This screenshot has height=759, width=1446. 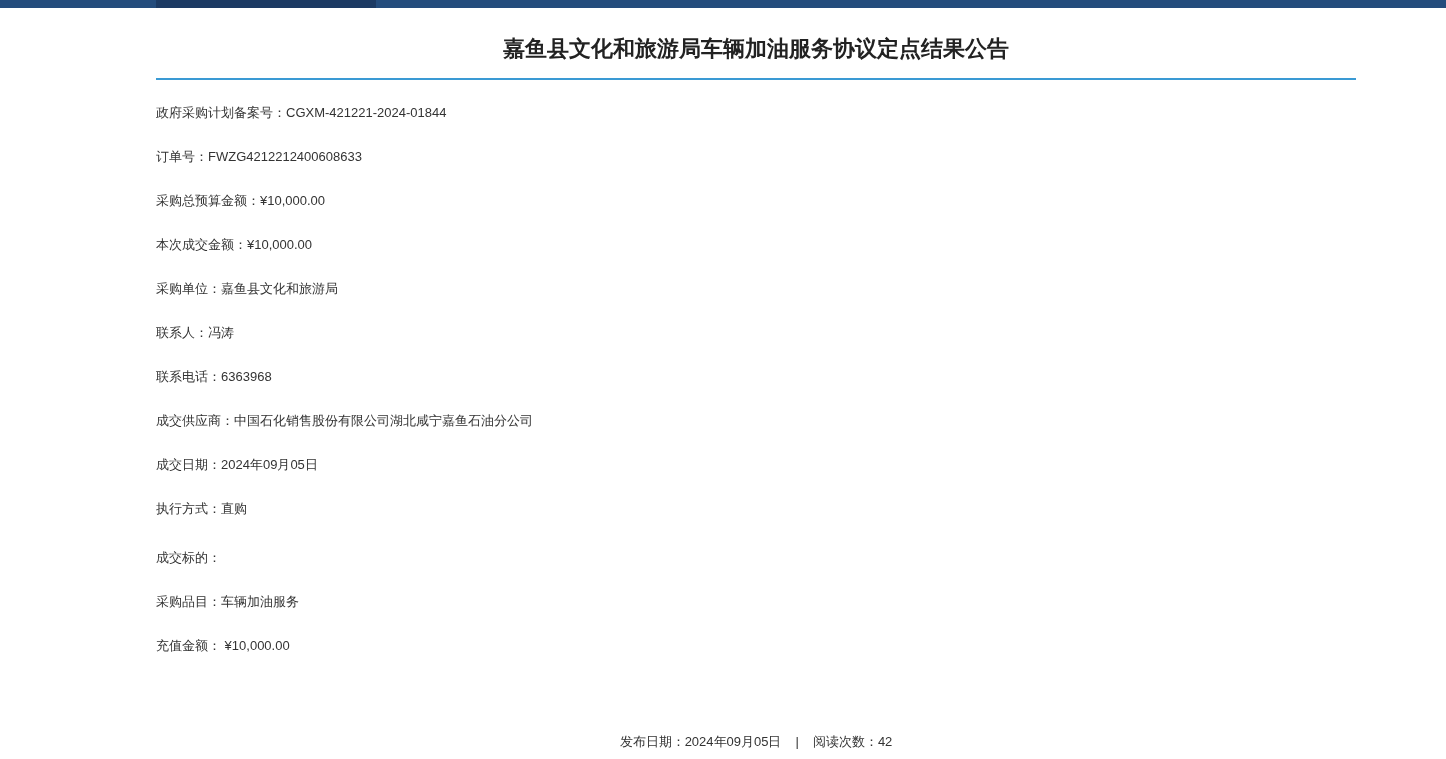 What do you see at coordinates (237, 465) in the screenshot?
I see `info-line: 成交日期：2024年09月05日` at bounding box center [237, 465].